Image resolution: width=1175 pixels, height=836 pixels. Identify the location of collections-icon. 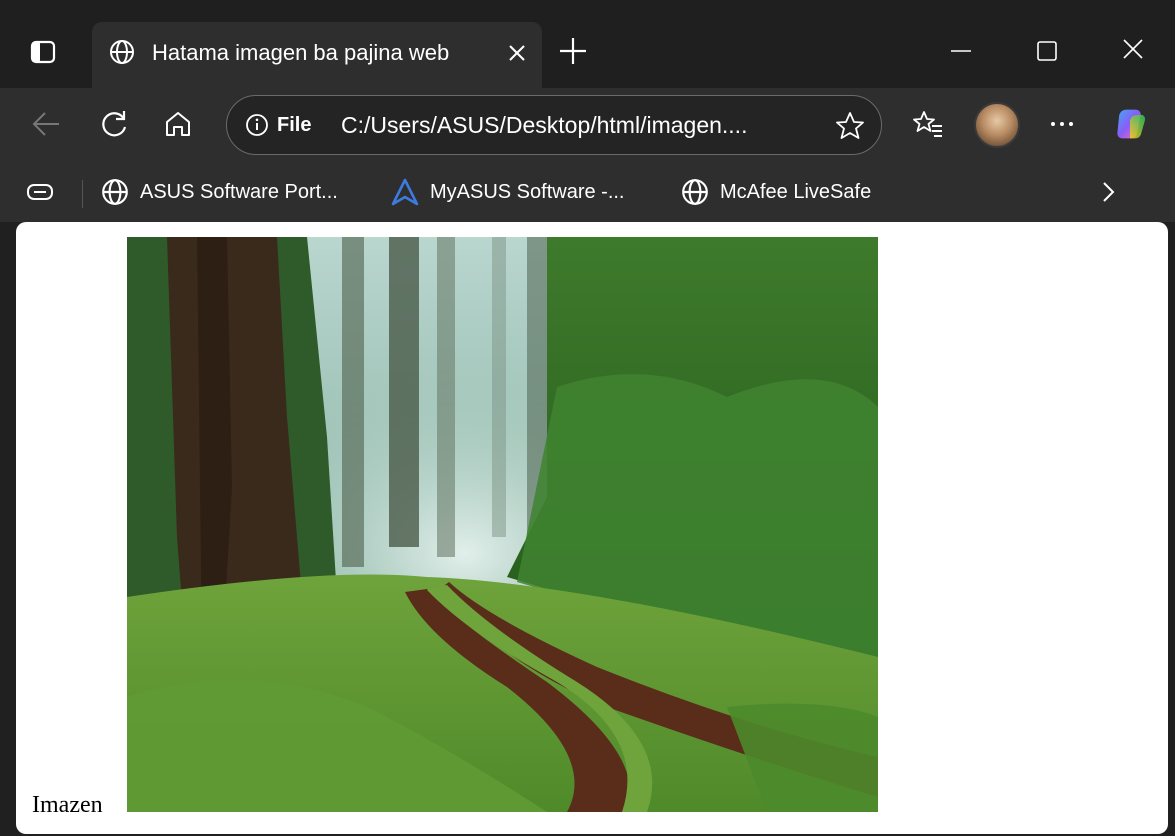
(40, 192).